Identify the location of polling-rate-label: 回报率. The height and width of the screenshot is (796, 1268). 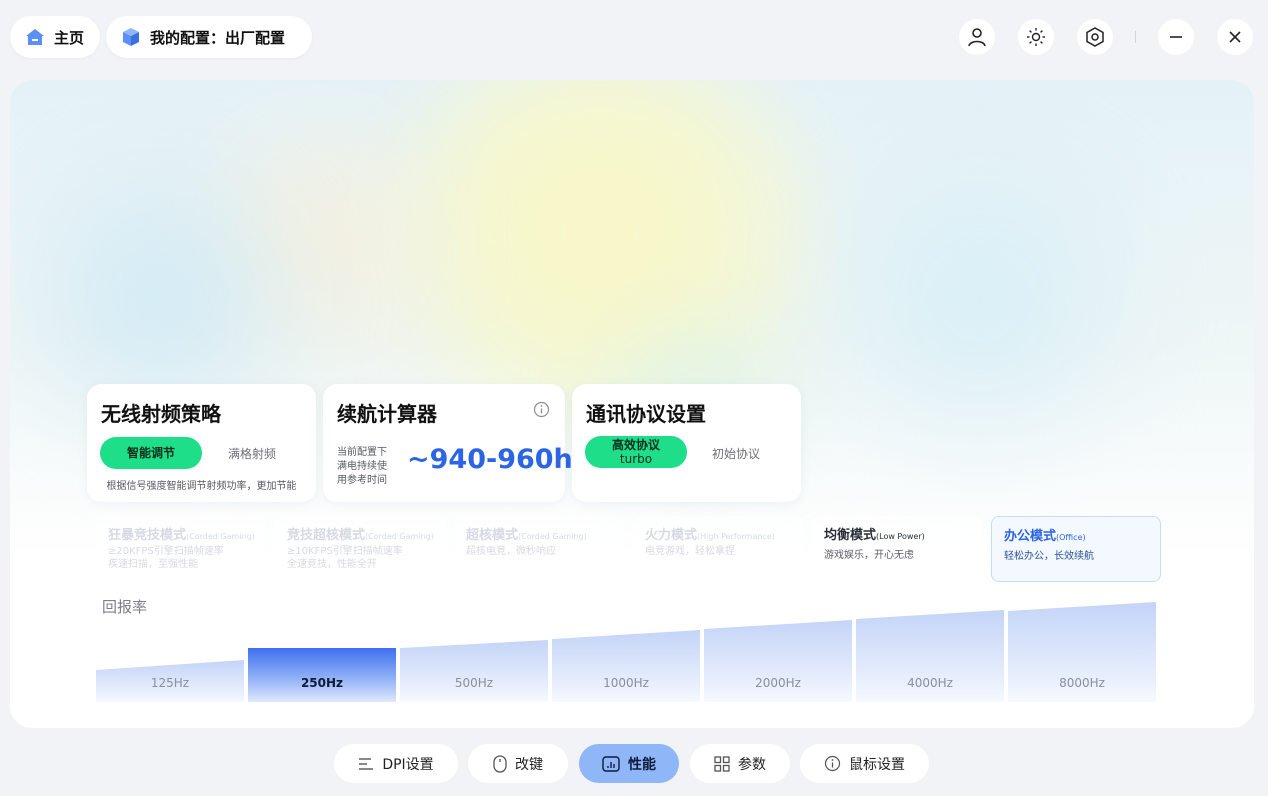
(125, 607).